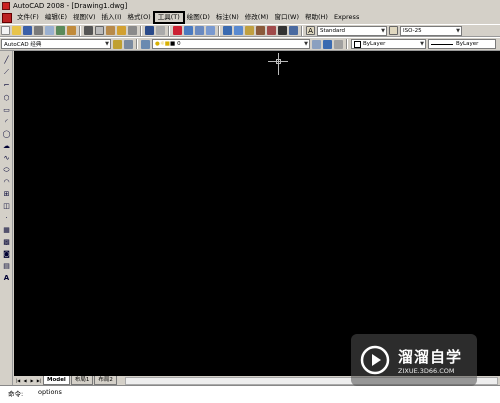 The image size is (500, 403). What do you see at coordinates (82, 380) in the screenshot?
I see `tab-layout1: 布局1` at bounding box center [82, 380].